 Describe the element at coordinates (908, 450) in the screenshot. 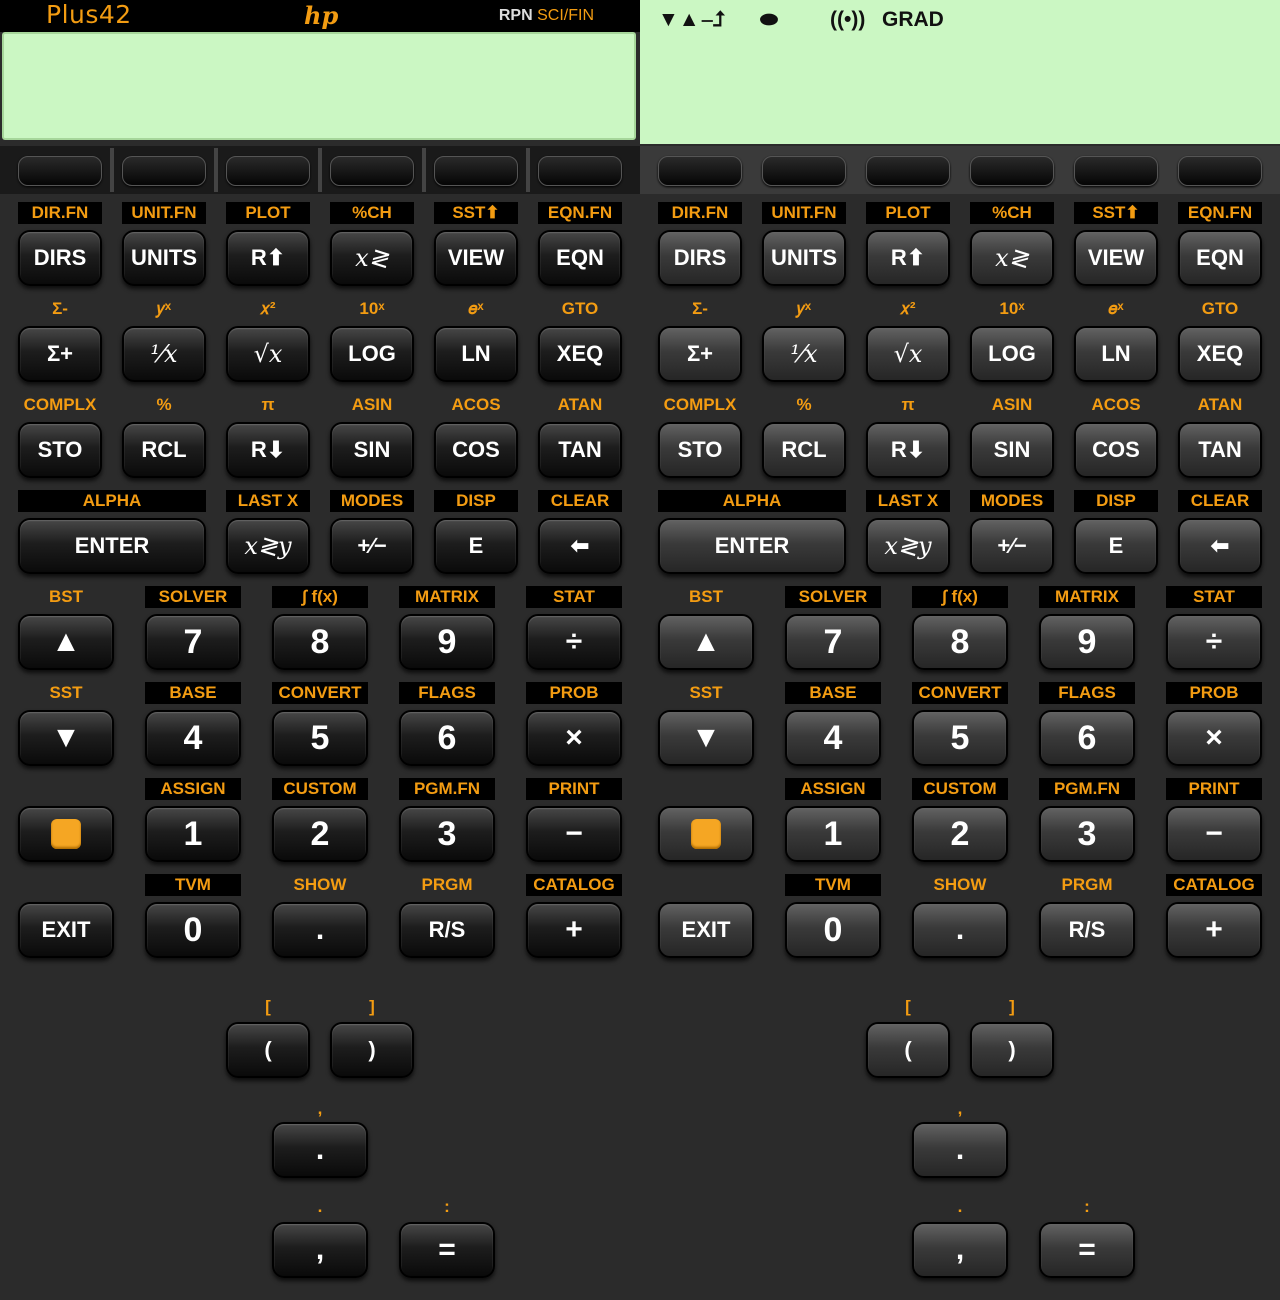

I see `r3-key-3: R⬇` at that location.